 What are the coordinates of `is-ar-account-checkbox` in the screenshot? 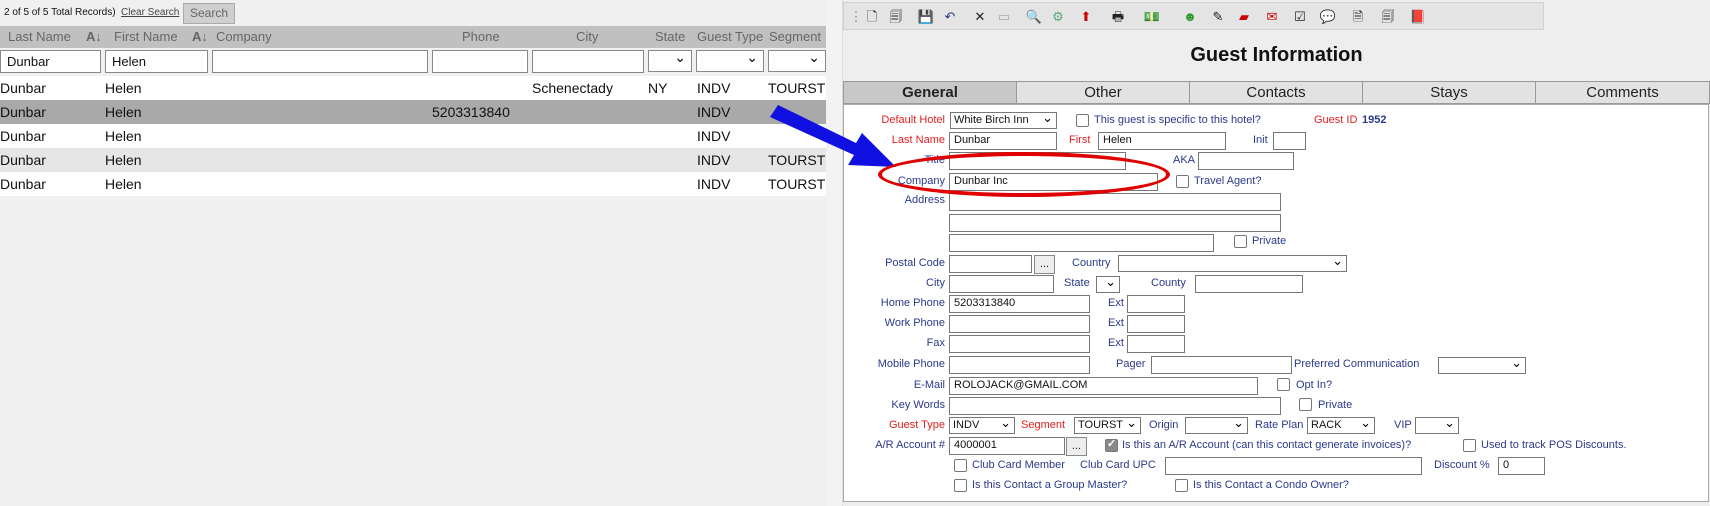 It's located at (1111, 444).